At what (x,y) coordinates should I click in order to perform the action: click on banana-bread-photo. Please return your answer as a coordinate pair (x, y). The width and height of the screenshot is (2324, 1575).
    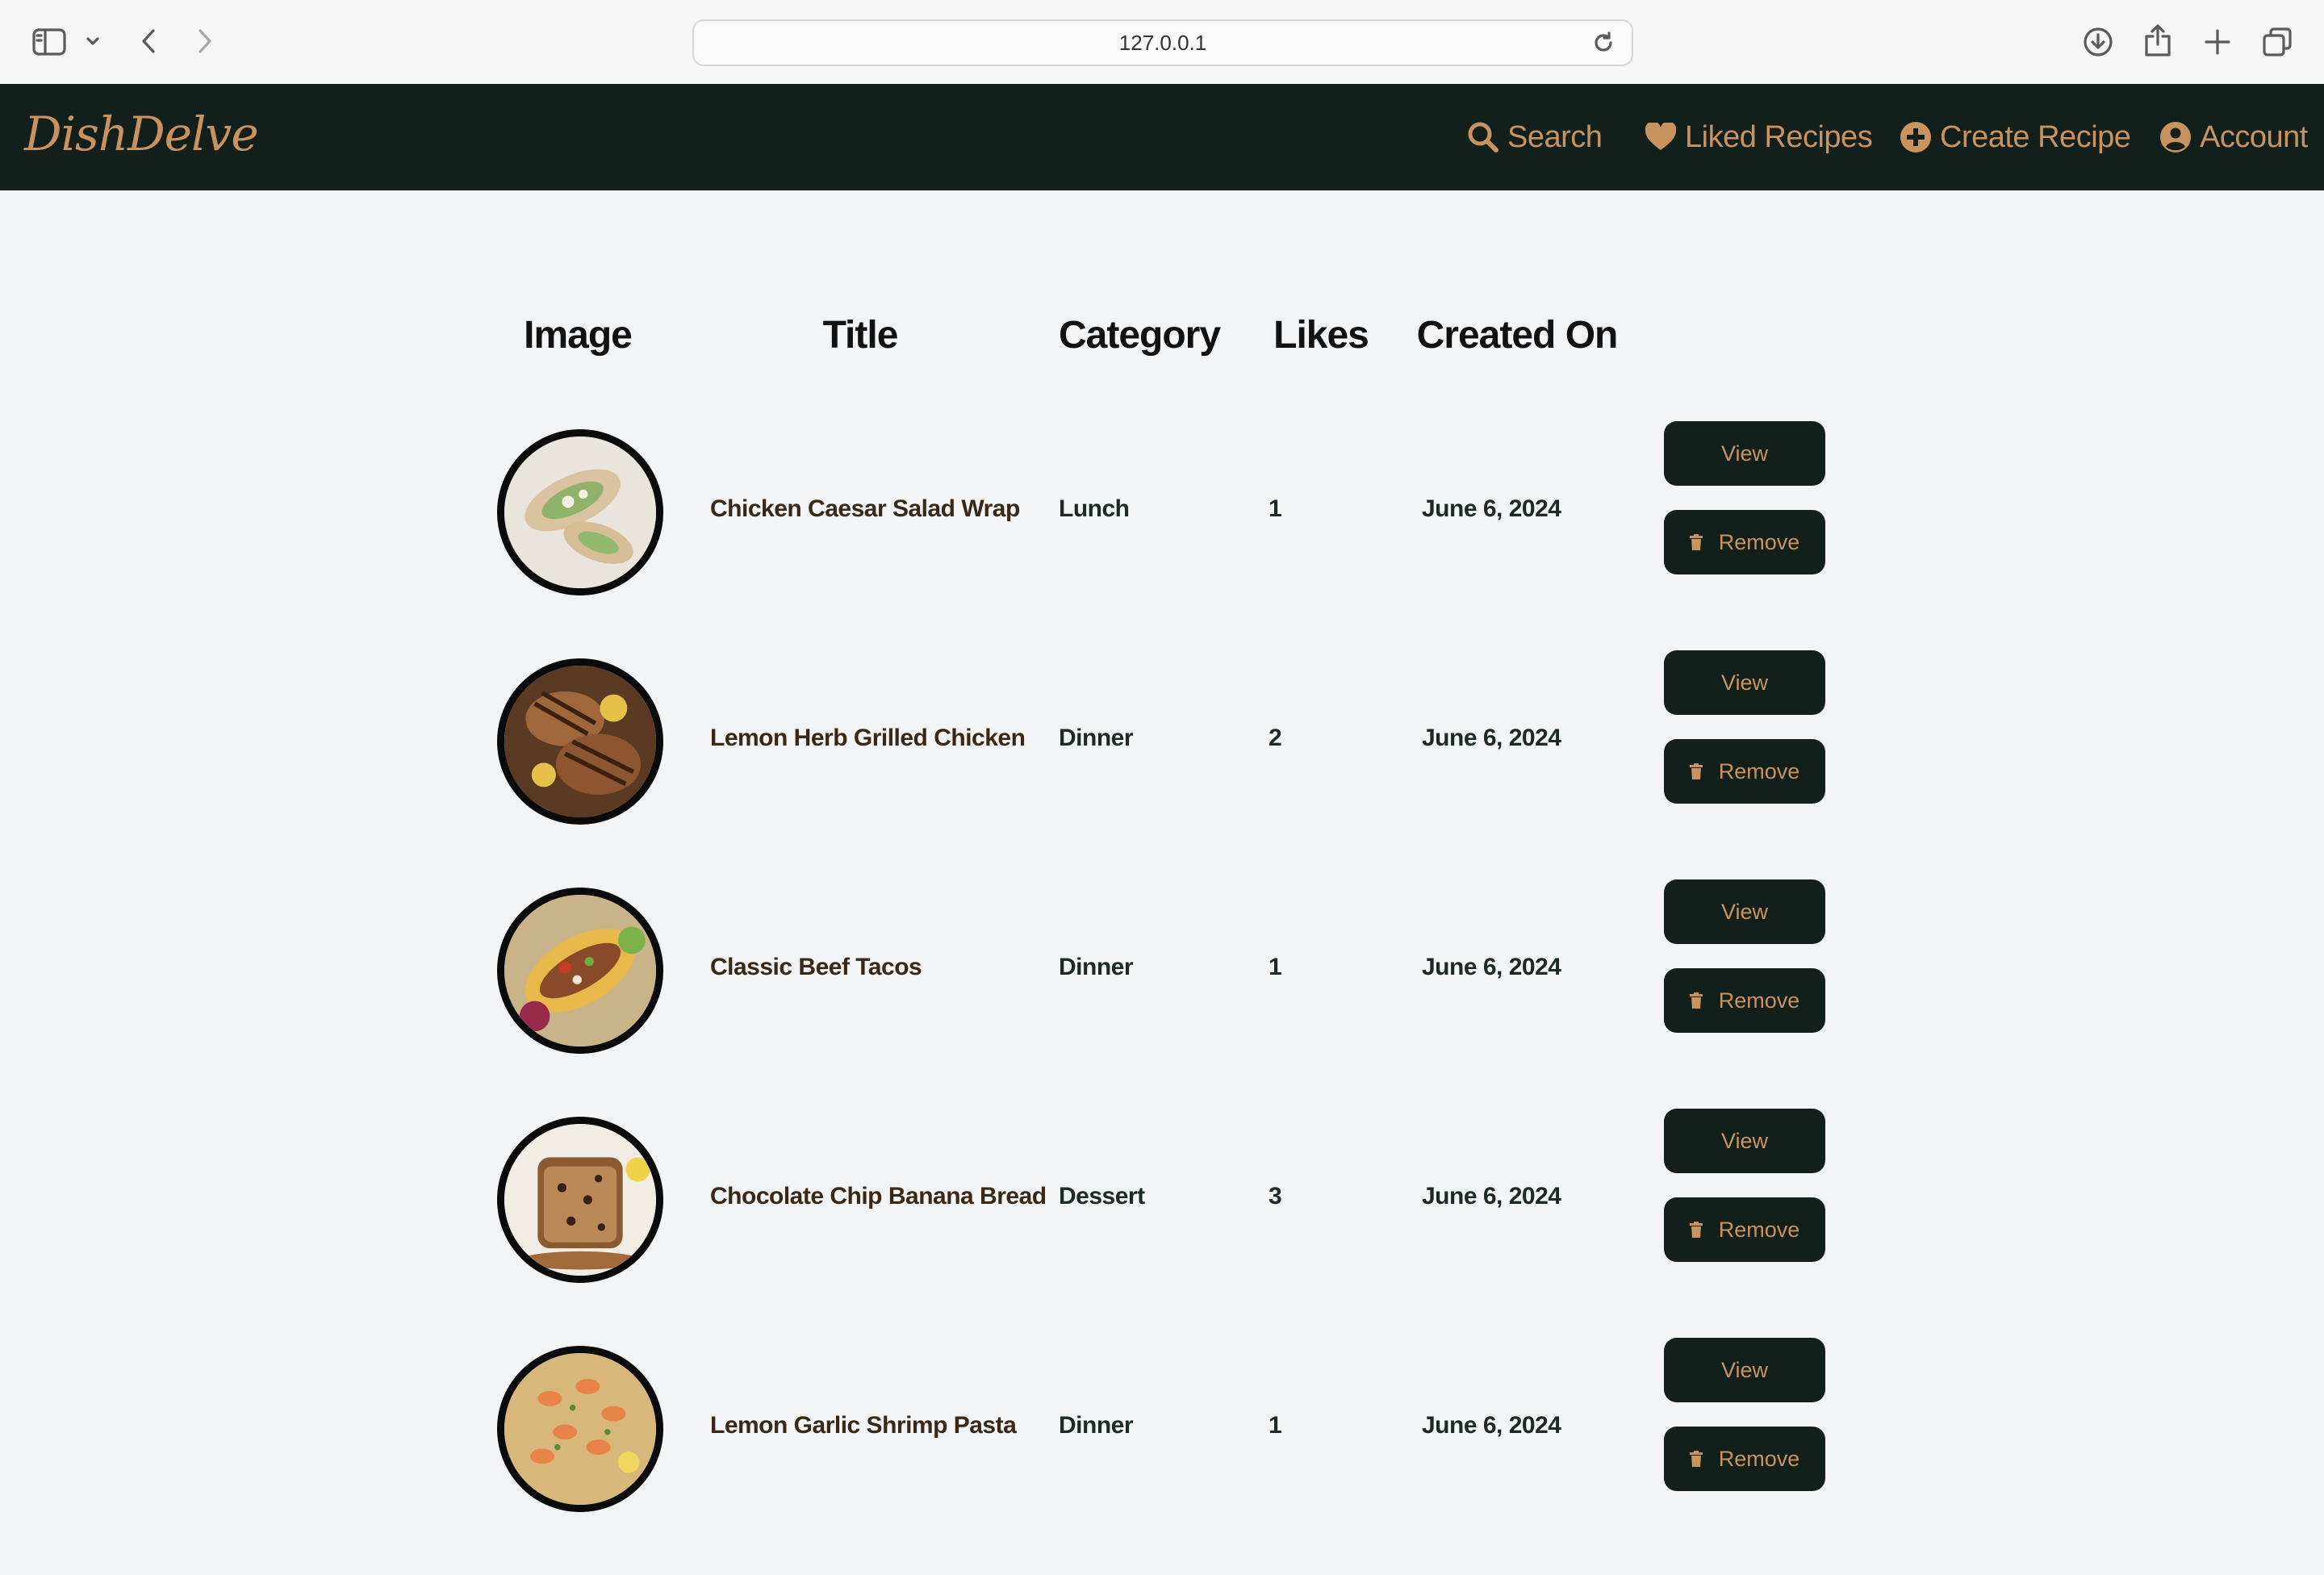
    Looking at the image, I should click on (580, 1200).